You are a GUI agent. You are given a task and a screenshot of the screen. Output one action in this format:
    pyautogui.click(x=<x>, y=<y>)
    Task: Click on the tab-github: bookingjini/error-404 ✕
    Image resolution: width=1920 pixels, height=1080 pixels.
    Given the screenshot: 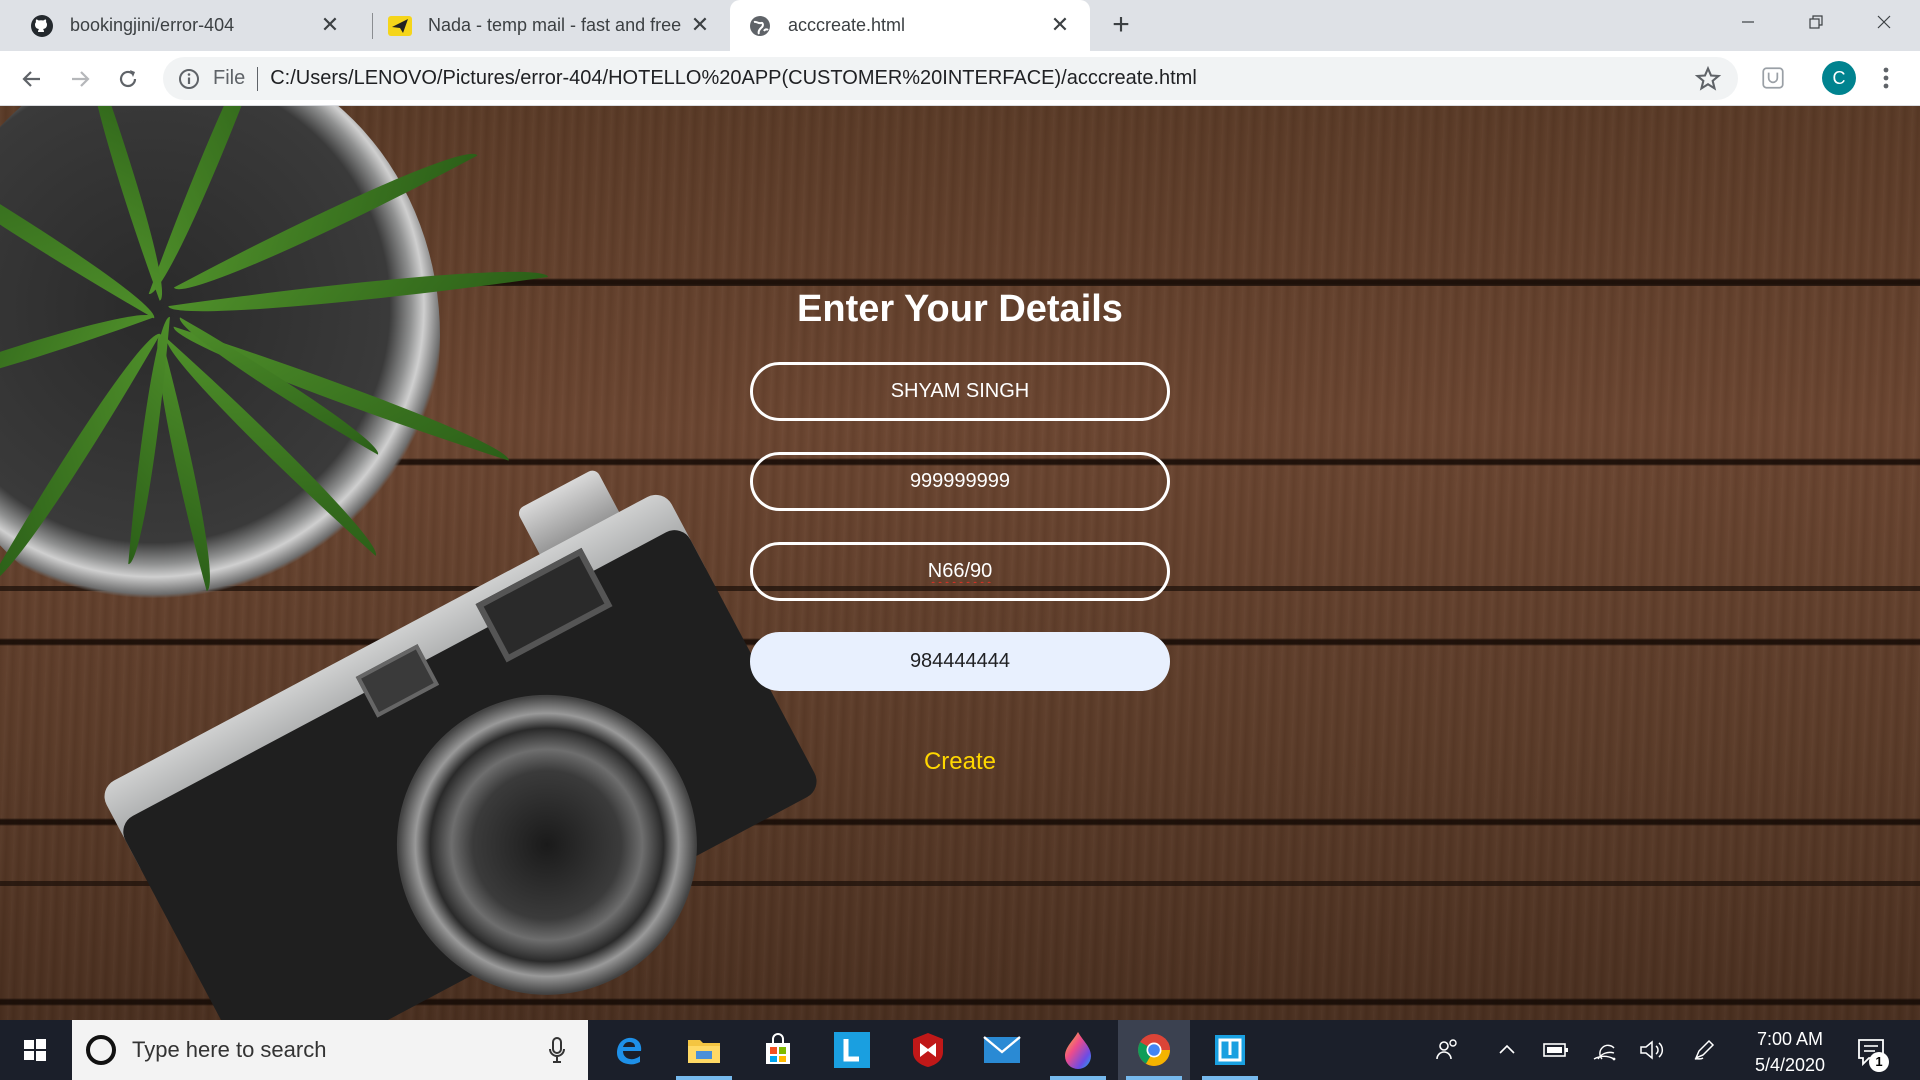 What is the action you would take?
    pyautogui.click(x=180, y=25)
    